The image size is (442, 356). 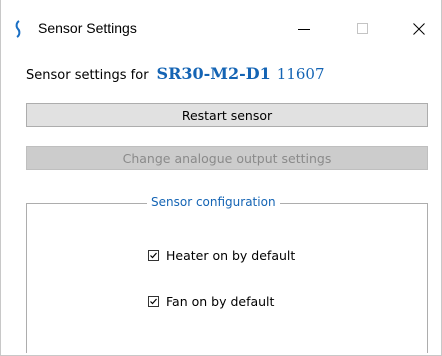 What do you see at coordinates (231, 255) in the screenshot?
I see `heater-label: Heater on by default` at bounding box center [231, 255].